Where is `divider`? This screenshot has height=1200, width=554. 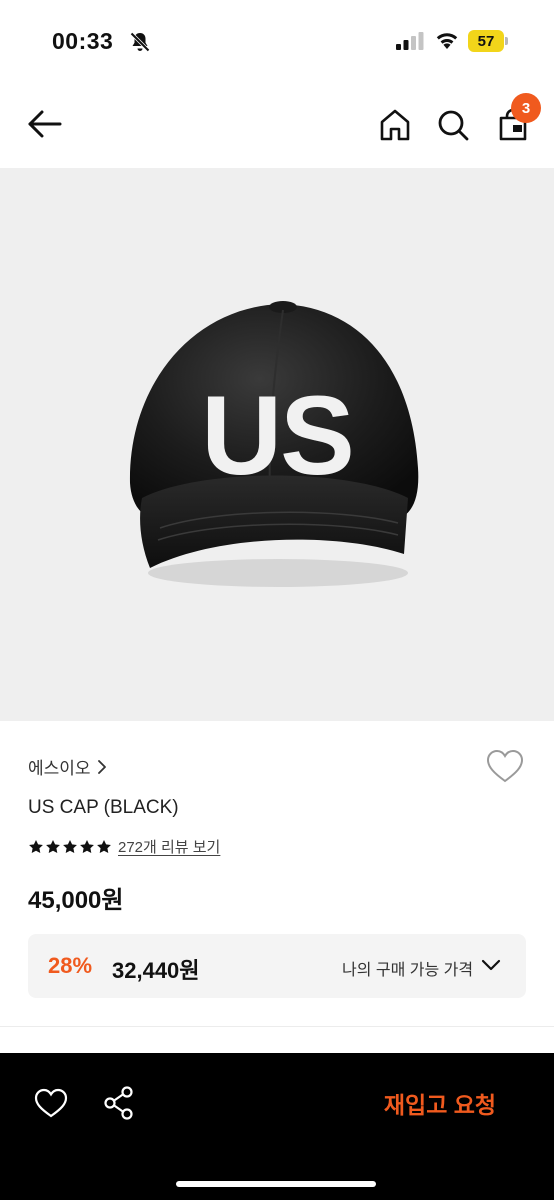 divider is located at coordinates (277, 1026).